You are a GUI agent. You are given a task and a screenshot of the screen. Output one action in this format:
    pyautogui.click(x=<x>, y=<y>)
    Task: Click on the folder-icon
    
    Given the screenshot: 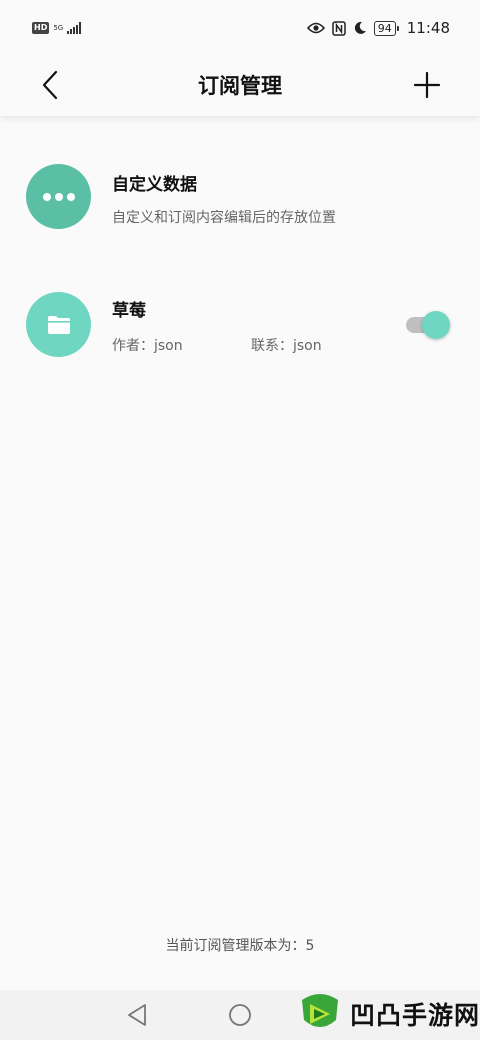 What is the action you would take?
    pyautogui.click(x=58, y=324)
    